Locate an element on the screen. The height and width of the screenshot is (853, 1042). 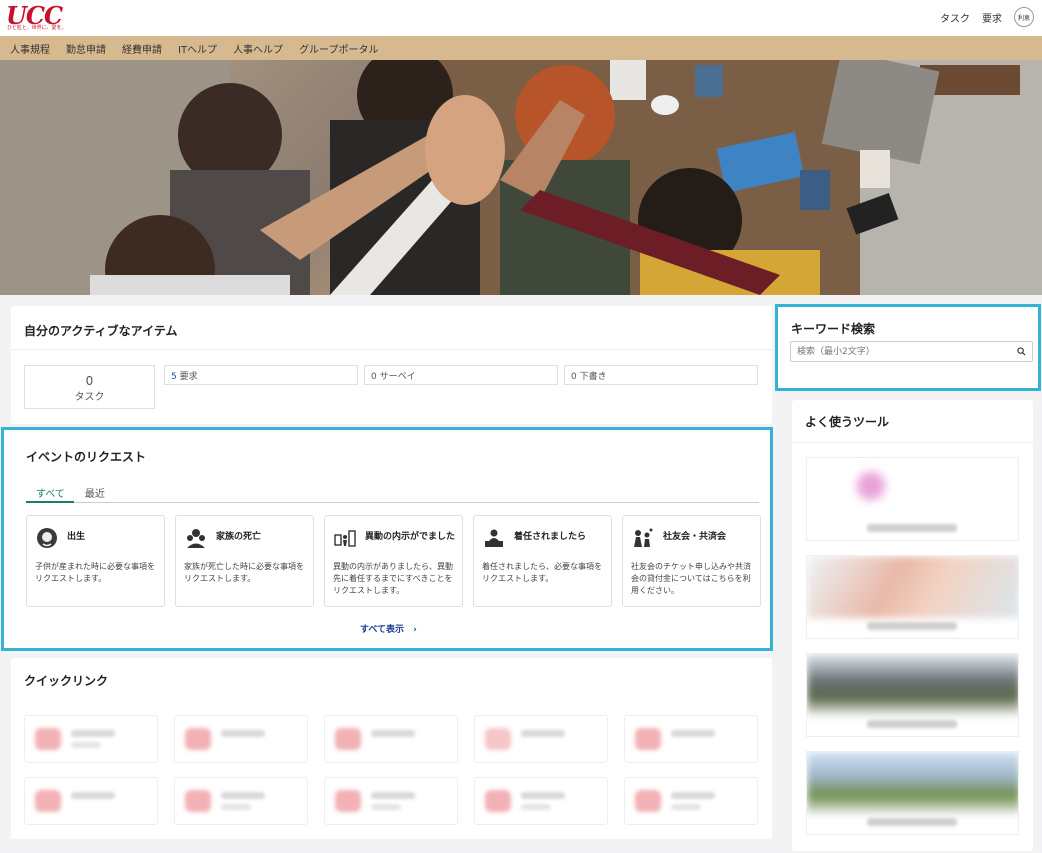
task-count: 0 is located at coordinates (89, 381).